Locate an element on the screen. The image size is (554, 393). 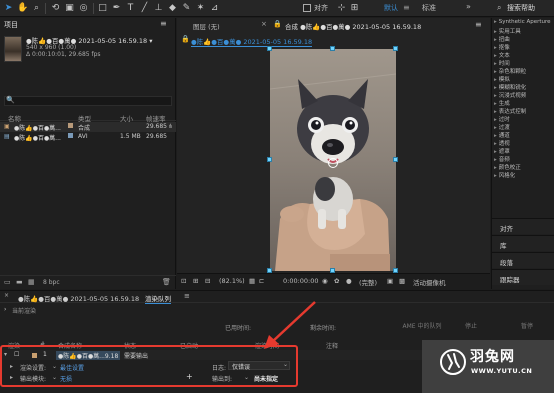
comp-viewer is located at coordinates (332, 159).